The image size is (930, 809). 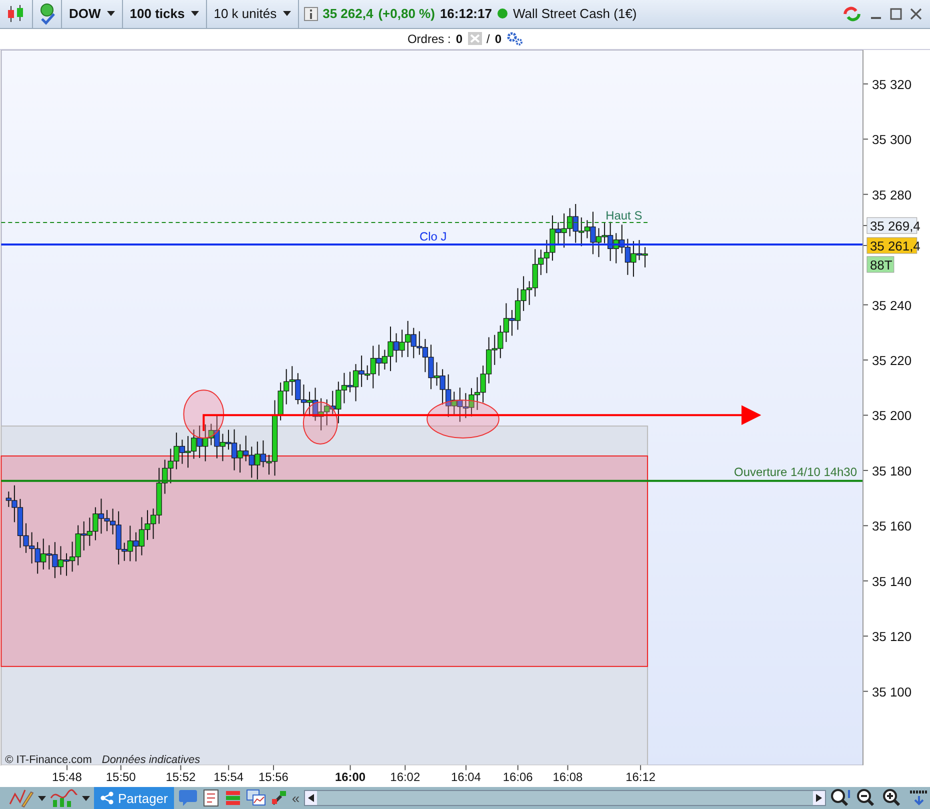 I want to click on y-axis-label: 35 100, so click(x=892, y=692).